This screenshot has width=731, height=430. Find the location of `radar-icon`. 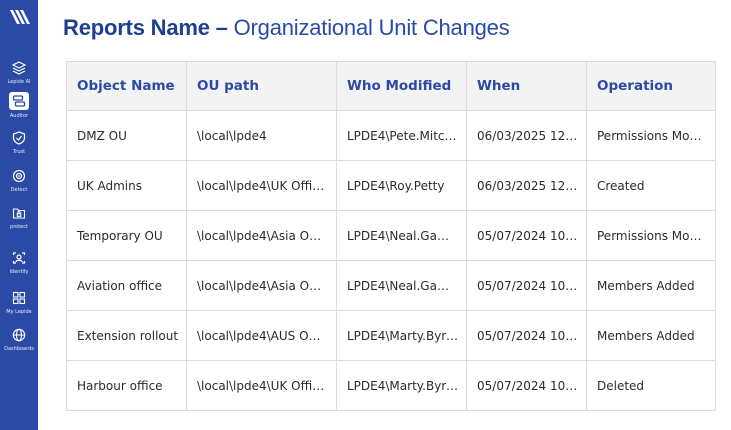

radar-icon is located at coordinates (19, 176).